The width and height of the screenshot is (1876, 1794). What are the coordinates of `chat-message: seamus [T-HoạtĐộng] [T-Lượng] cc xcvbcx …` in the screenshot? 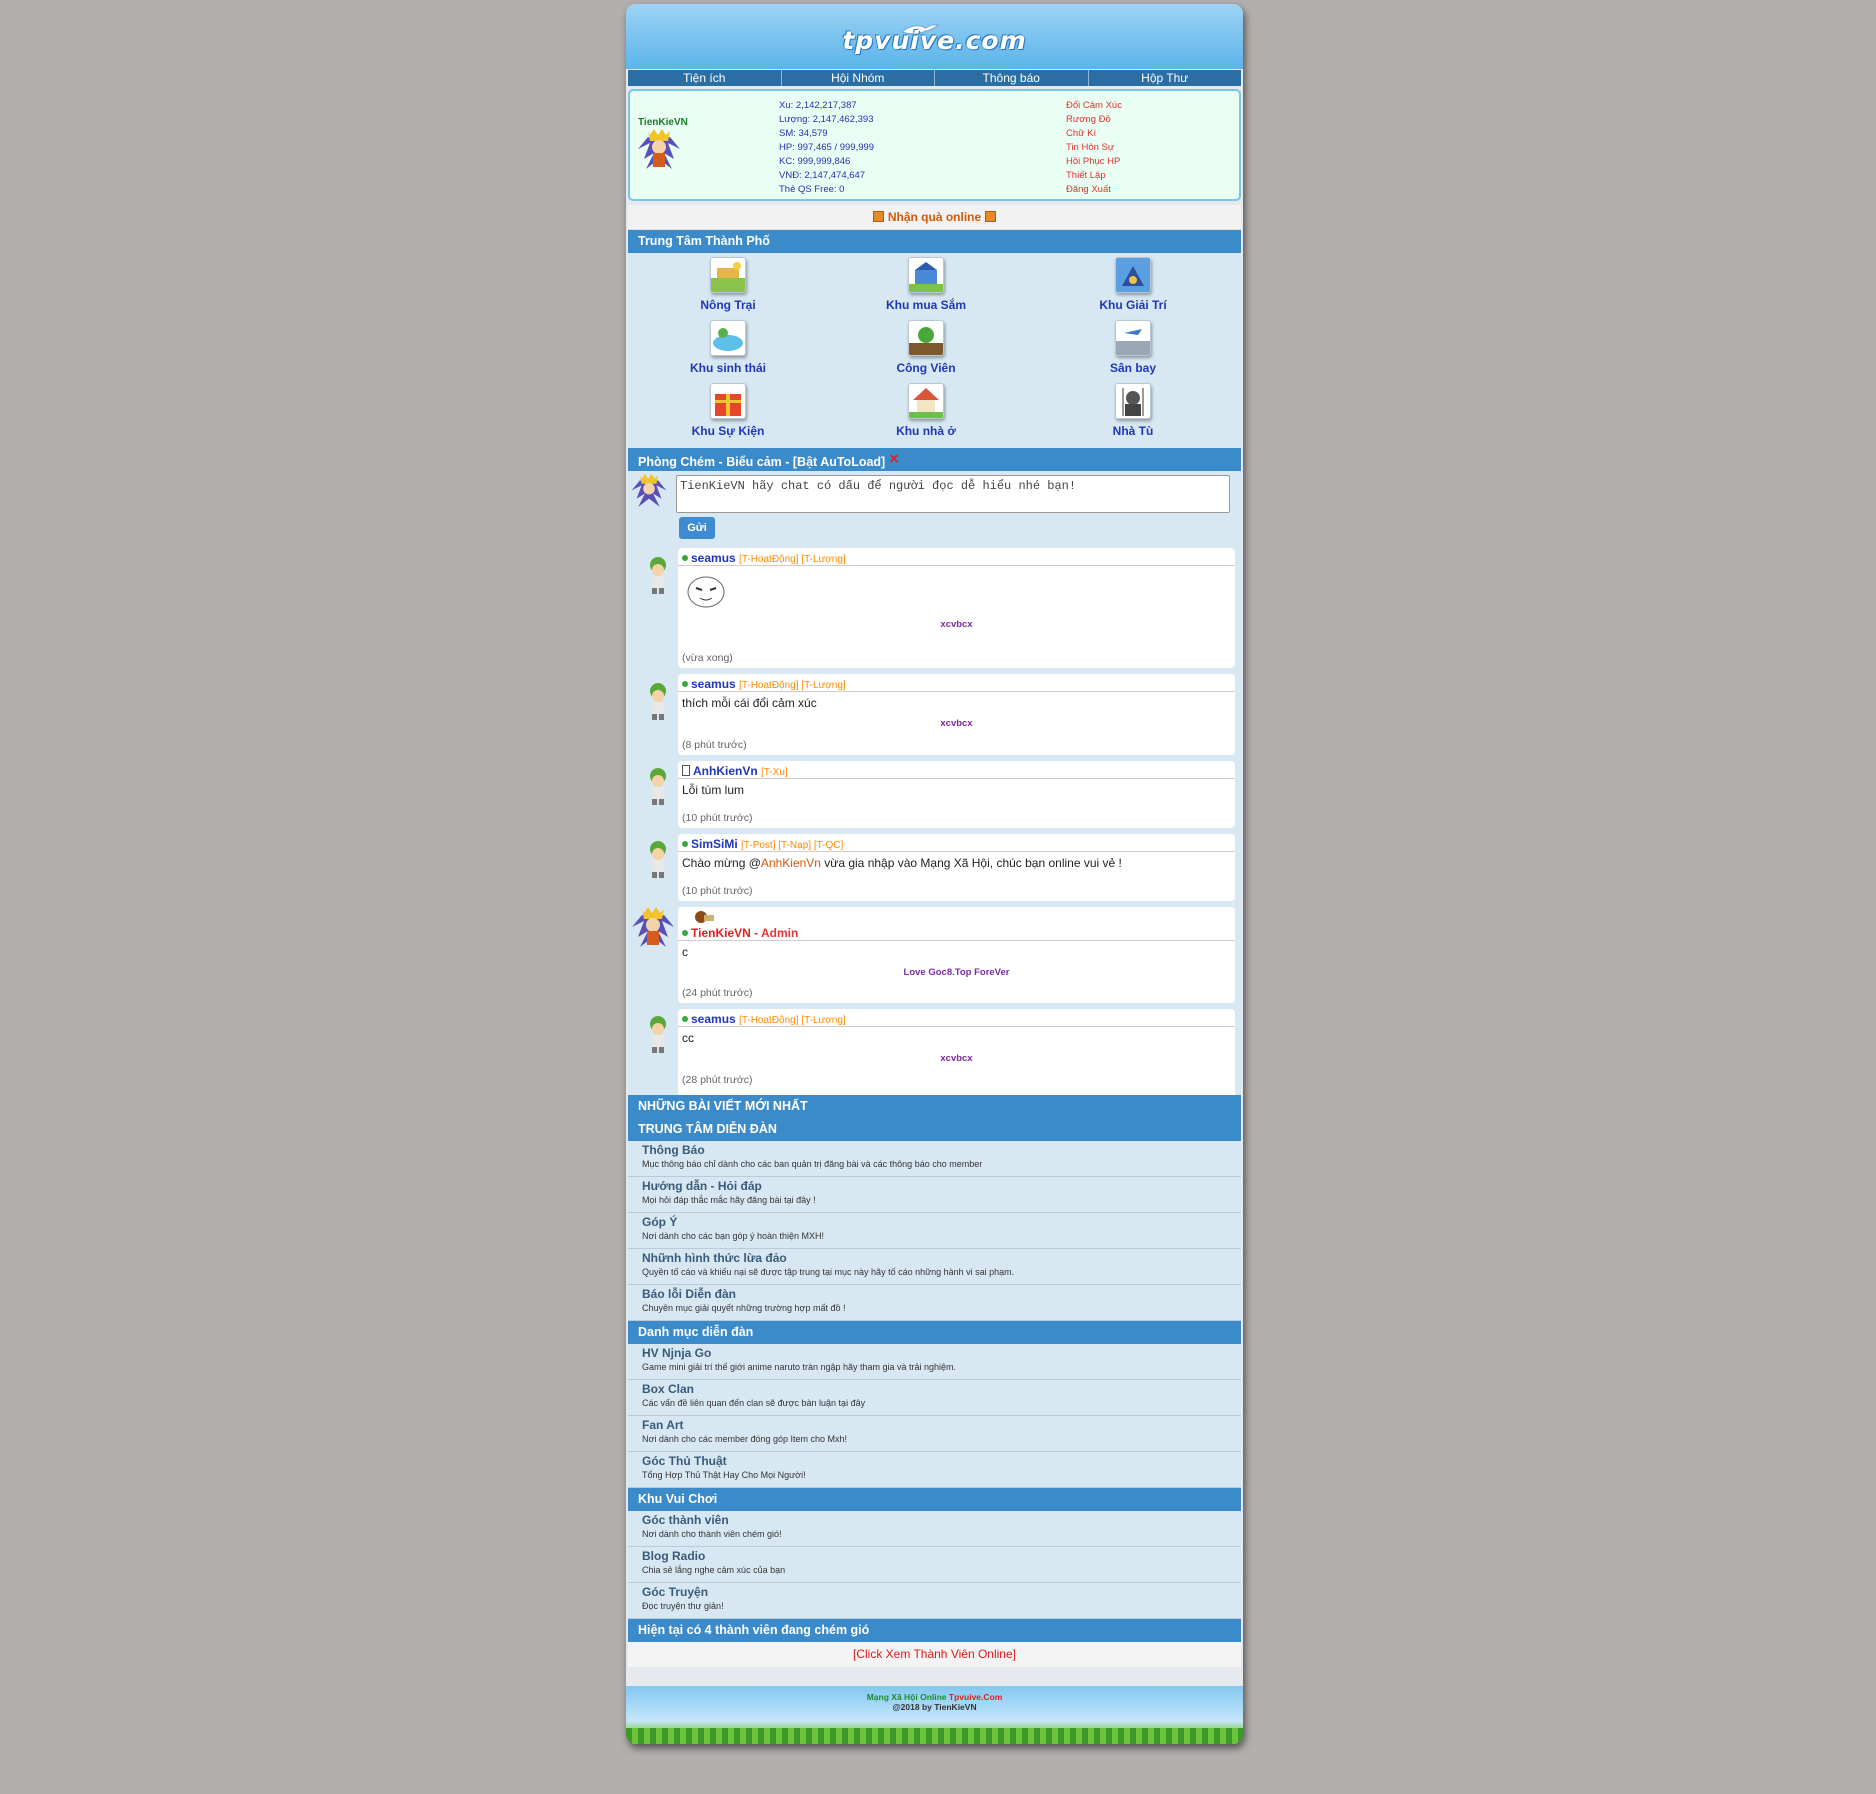 It's located at (934, 1052).